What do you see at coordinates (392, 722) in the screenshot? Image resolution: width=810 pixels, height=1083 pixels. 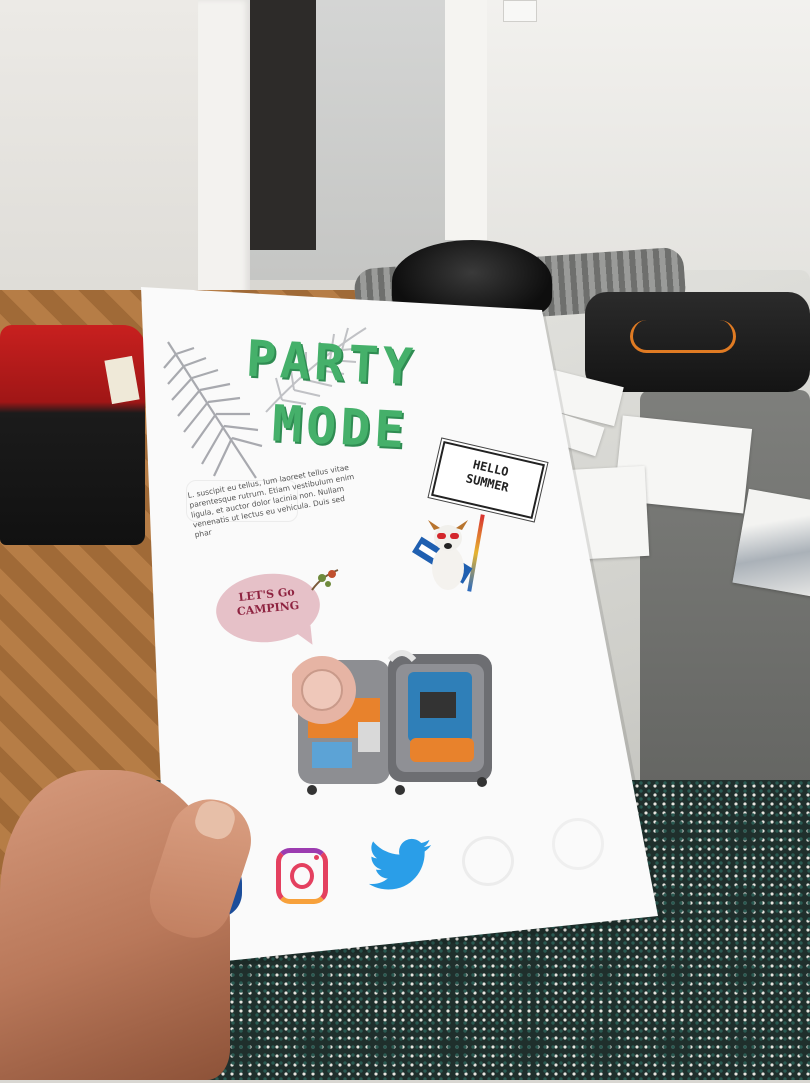 I see `packed-suitcase-image` at bounding box center [392, 722].